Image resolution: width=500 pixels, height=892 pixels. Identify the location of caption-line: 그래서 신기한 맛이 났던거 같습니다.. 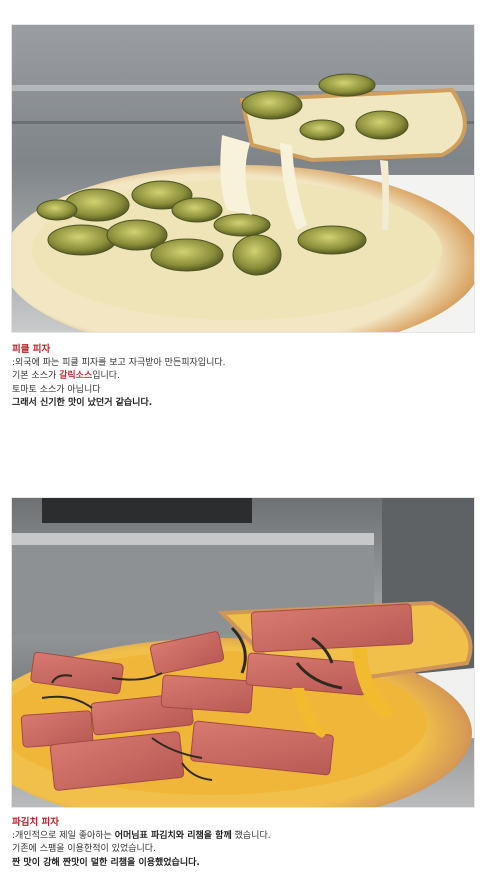
(82, 403).